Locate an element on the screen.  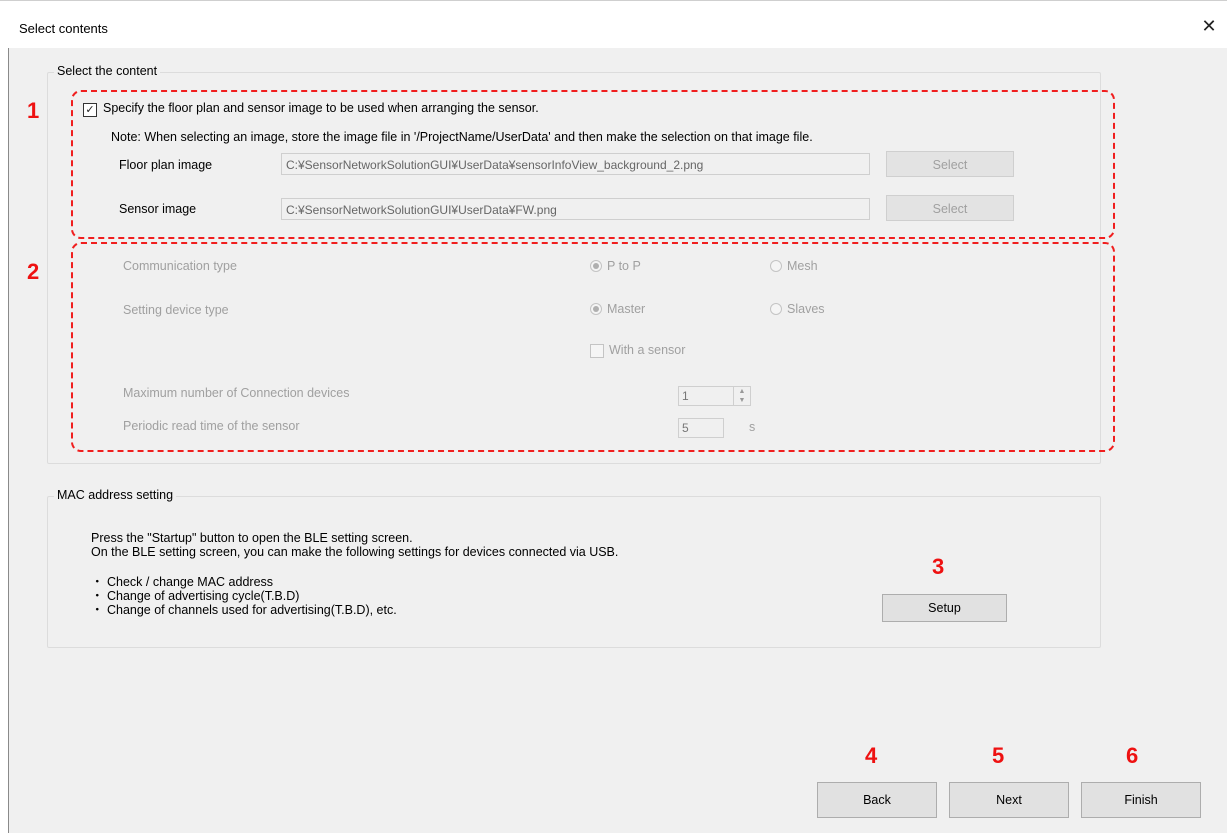
floor-plan-label: Floor plan image is located at coordinates (166, 165).